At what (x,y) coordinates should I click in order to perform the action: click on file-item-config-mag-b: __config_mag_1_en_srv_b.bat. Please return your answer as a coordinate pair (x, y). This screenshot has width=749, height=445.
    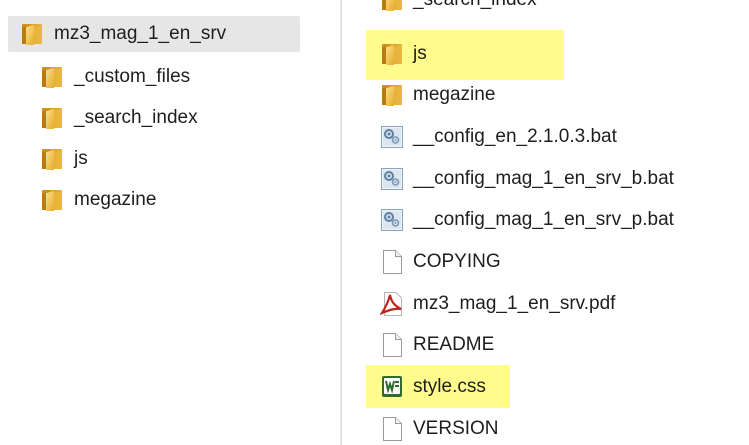
    Looking at the image, I should click on (527, 179).